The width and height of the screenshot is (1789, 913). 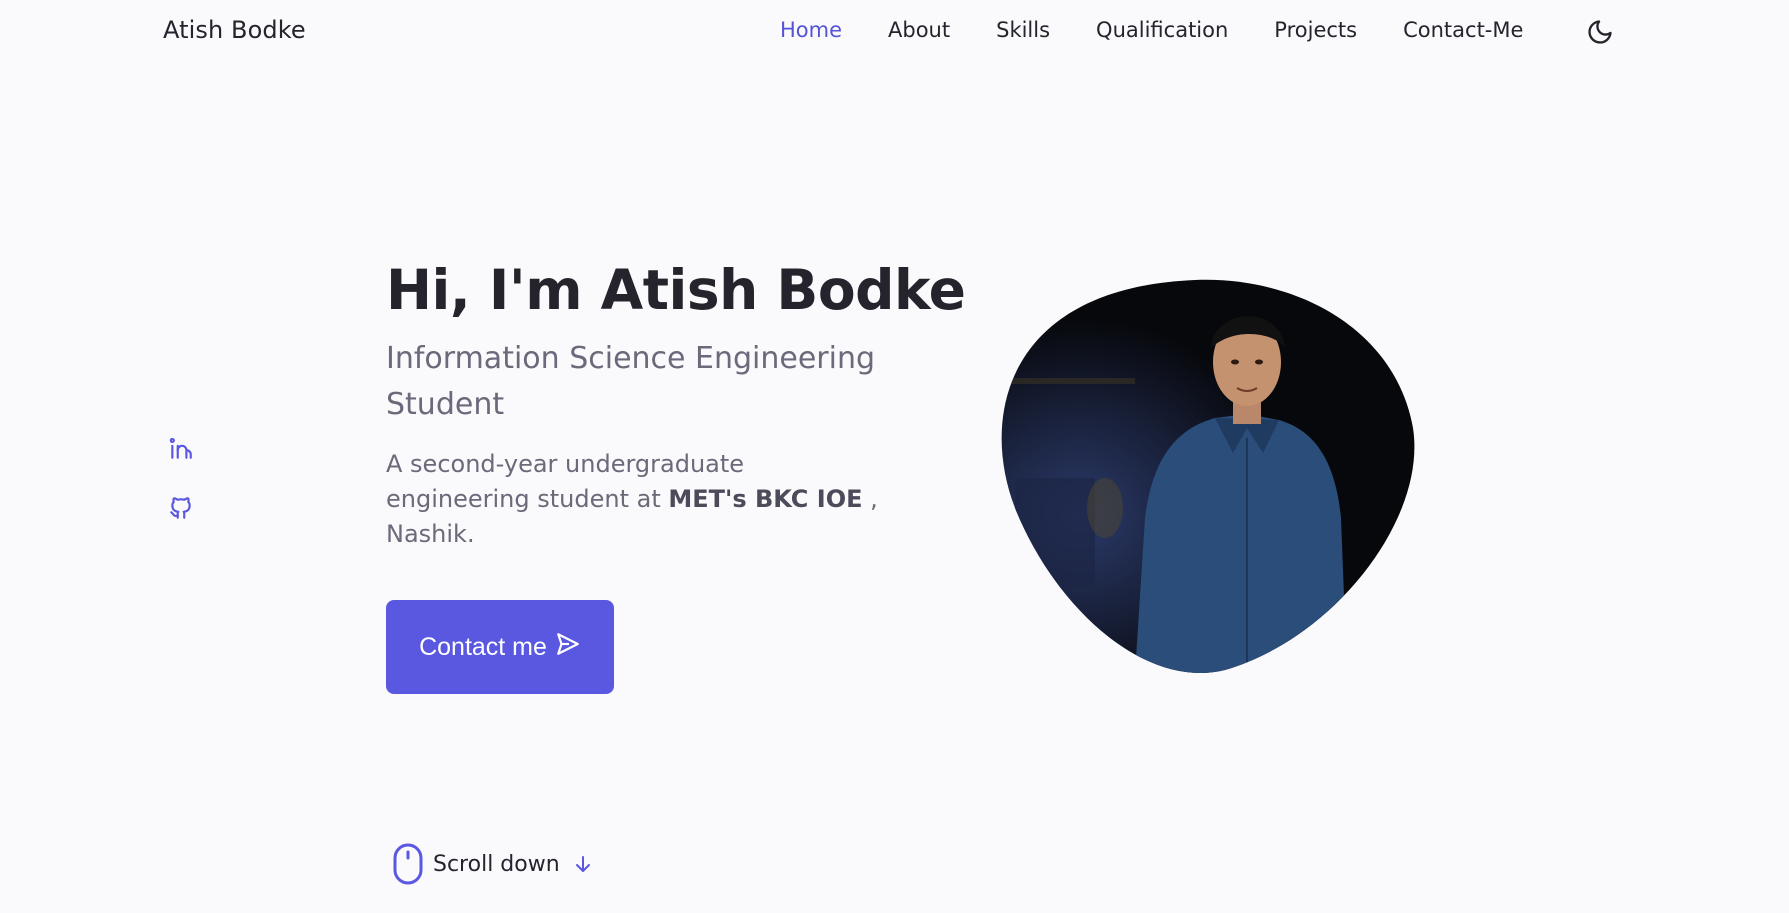 I want to click on contact-me-button: Contact me, so click(x=500, y=647).